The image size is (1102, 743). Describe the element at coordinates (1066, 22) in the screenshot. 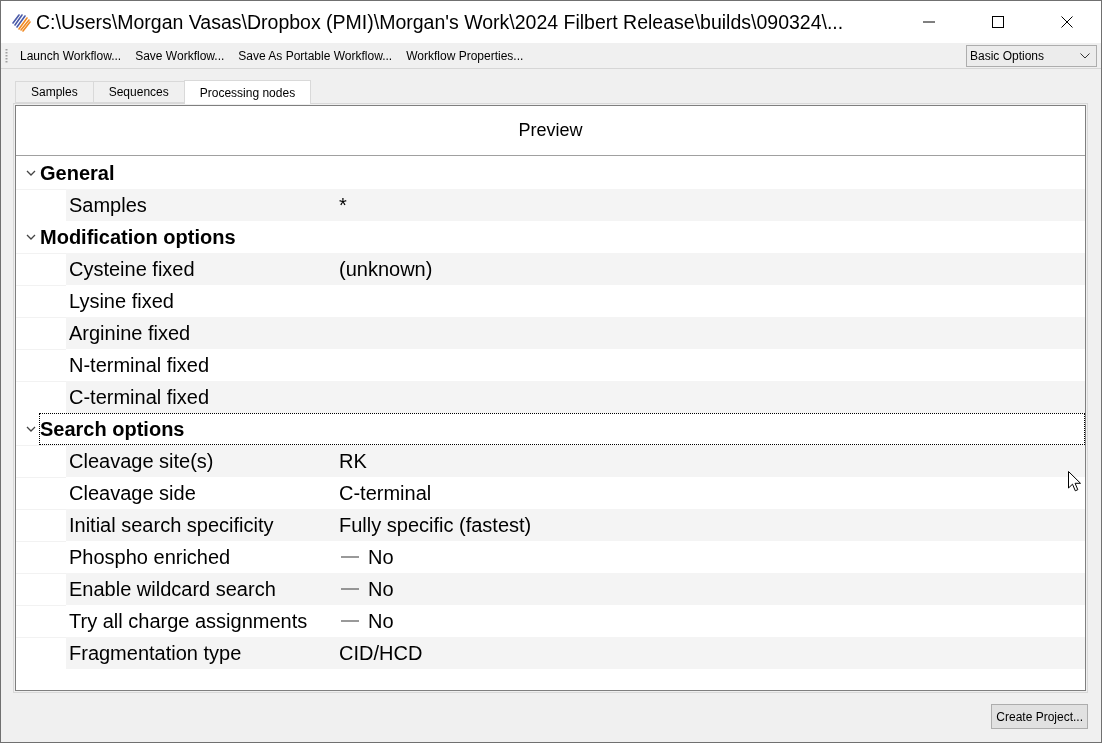

I see `close-icon` at that location.